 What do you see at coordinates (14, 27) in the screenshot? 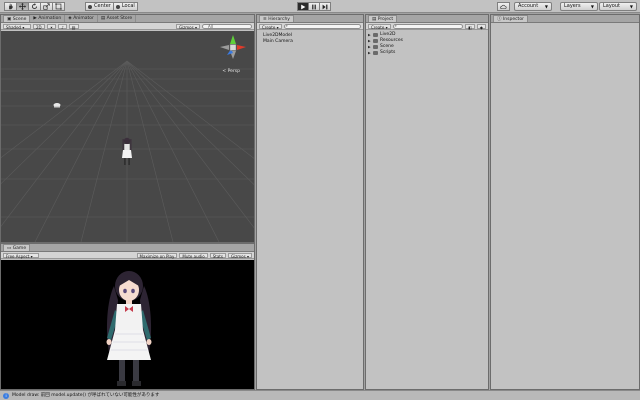
I see `shading-mode-label: Shaded` at bounding box center [14, 27].